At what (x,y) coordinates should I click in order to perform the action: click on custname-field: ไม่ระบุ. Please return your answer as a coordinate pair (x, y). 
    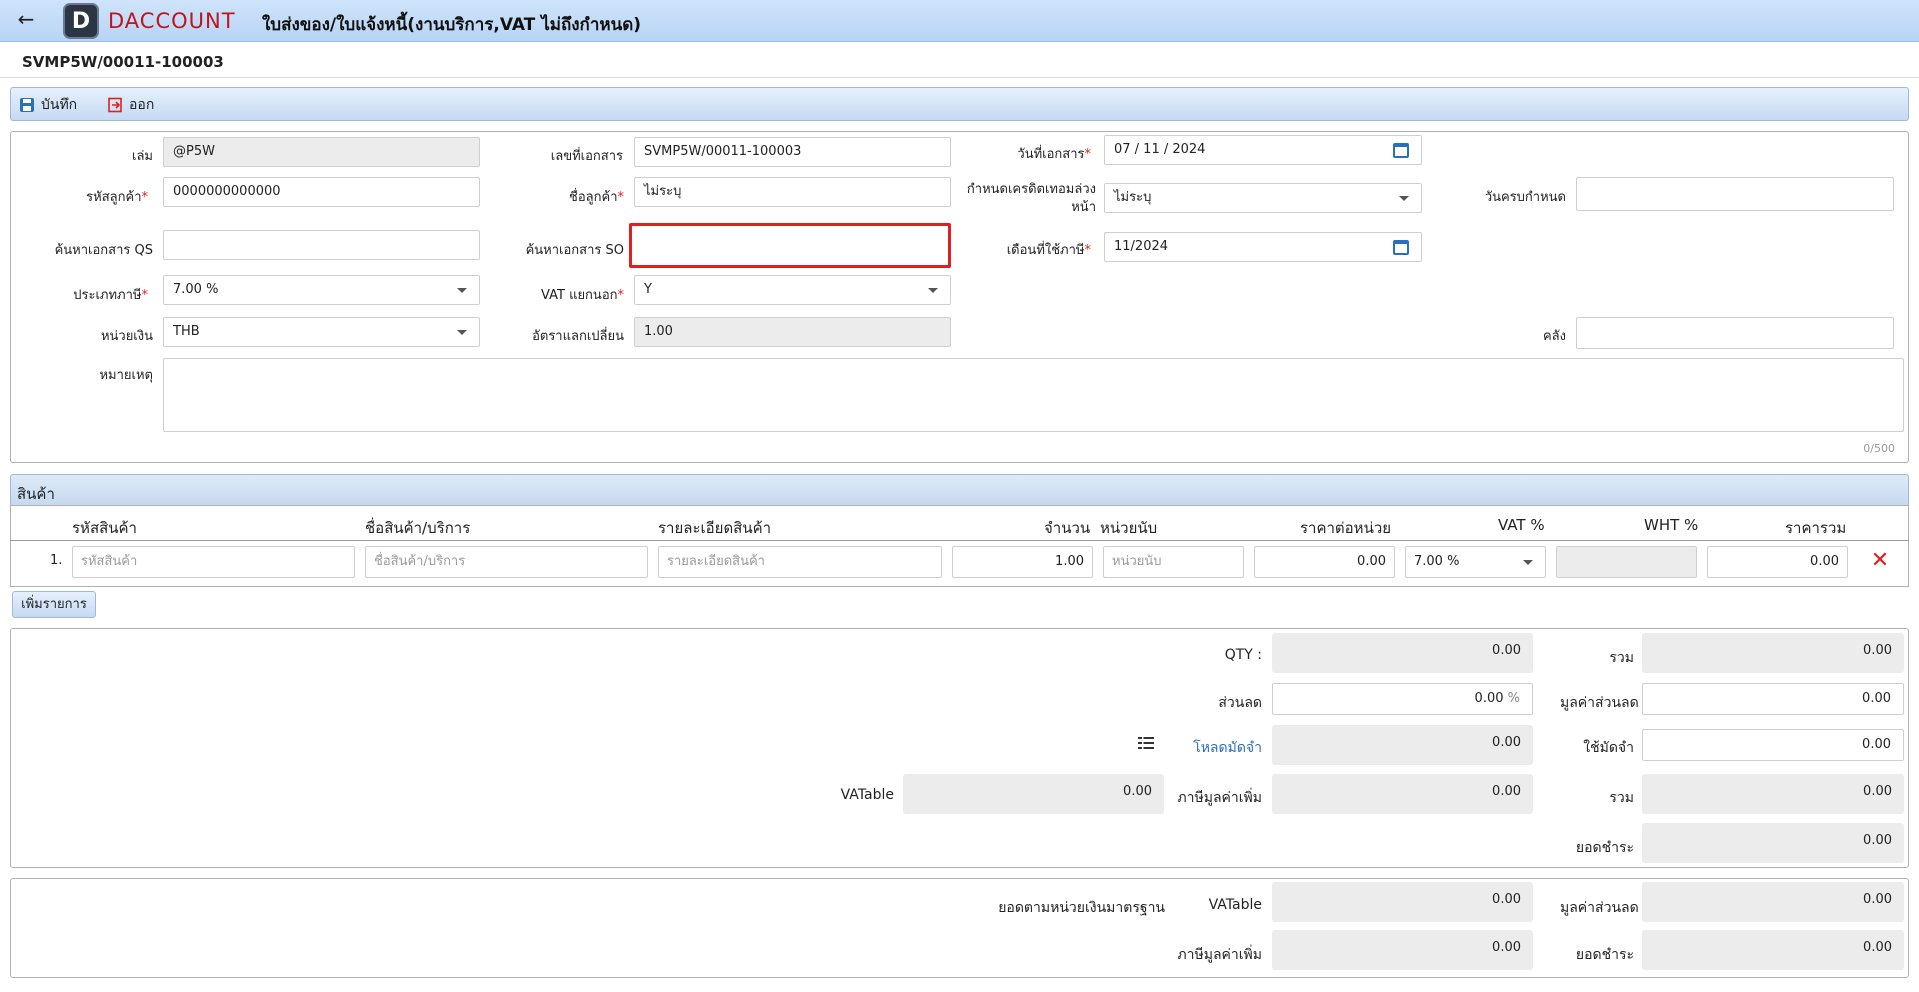
    Looking at the image, I should click on (792, 192).